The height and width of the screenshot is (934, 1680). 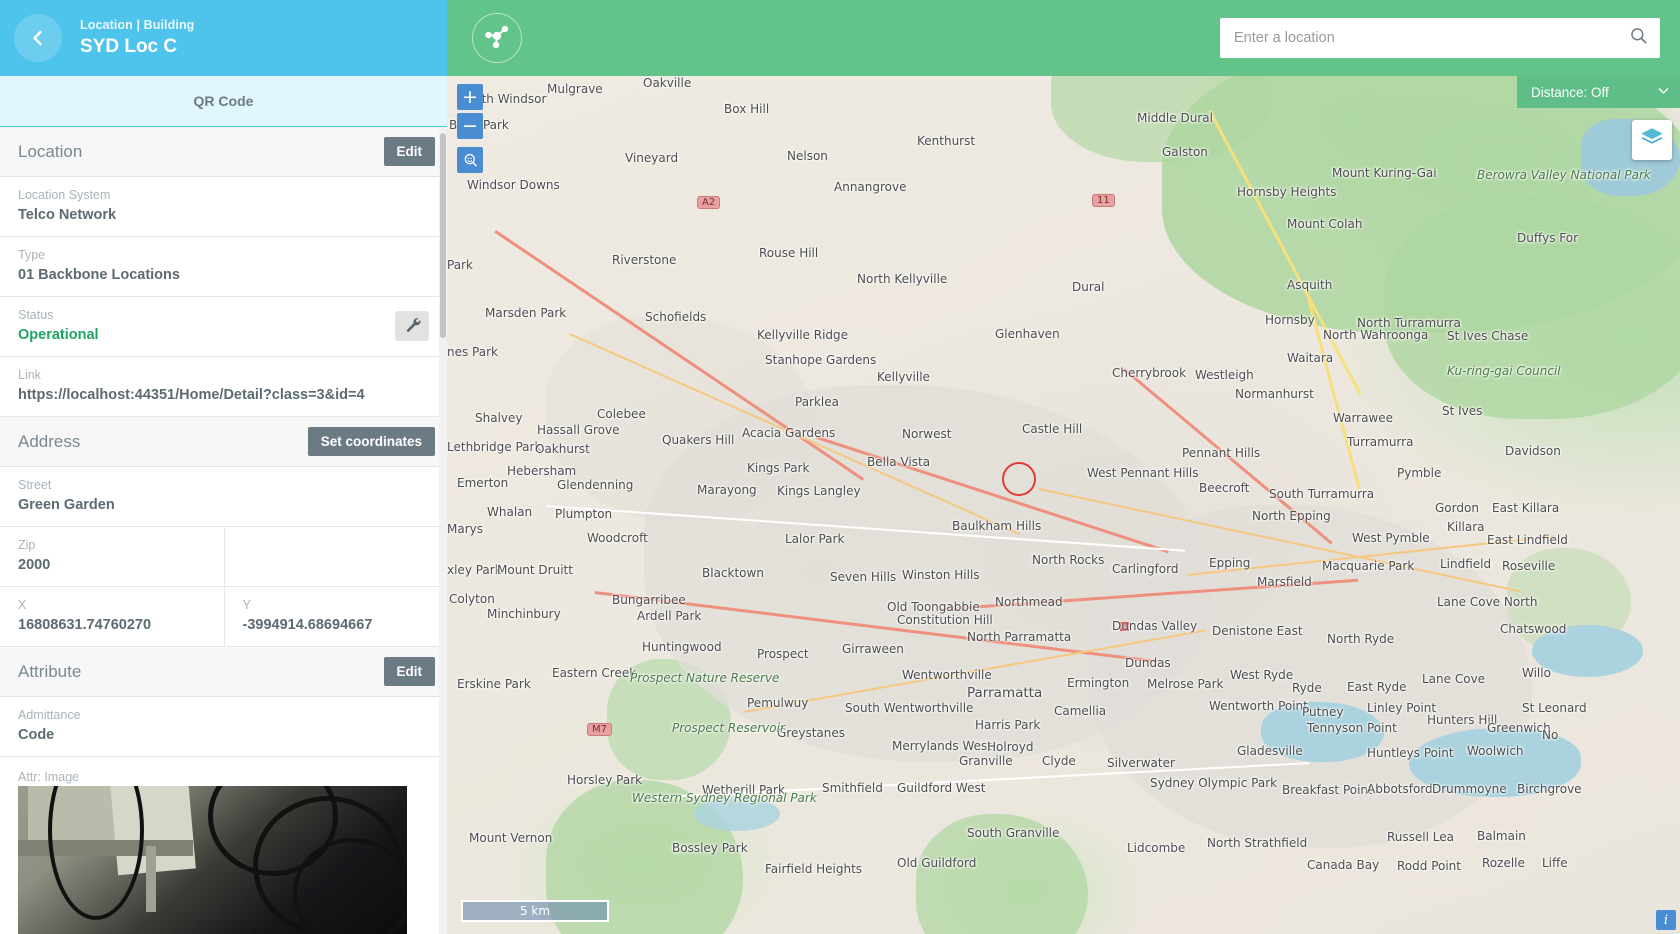 What do you see at coordinates (644, 260) in the screenshot?
I see `map-label: Riverstone` at bounding box center [644, 260].